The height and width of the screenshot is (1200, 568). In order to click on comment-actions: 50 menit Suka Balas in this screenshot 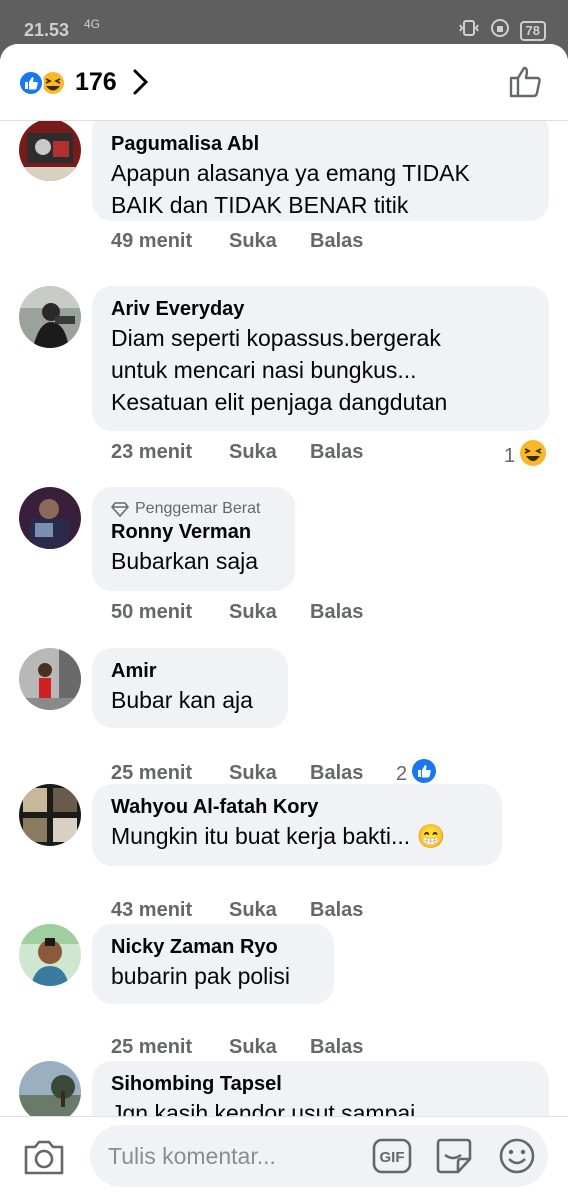, I will do `click(237, 612)`.